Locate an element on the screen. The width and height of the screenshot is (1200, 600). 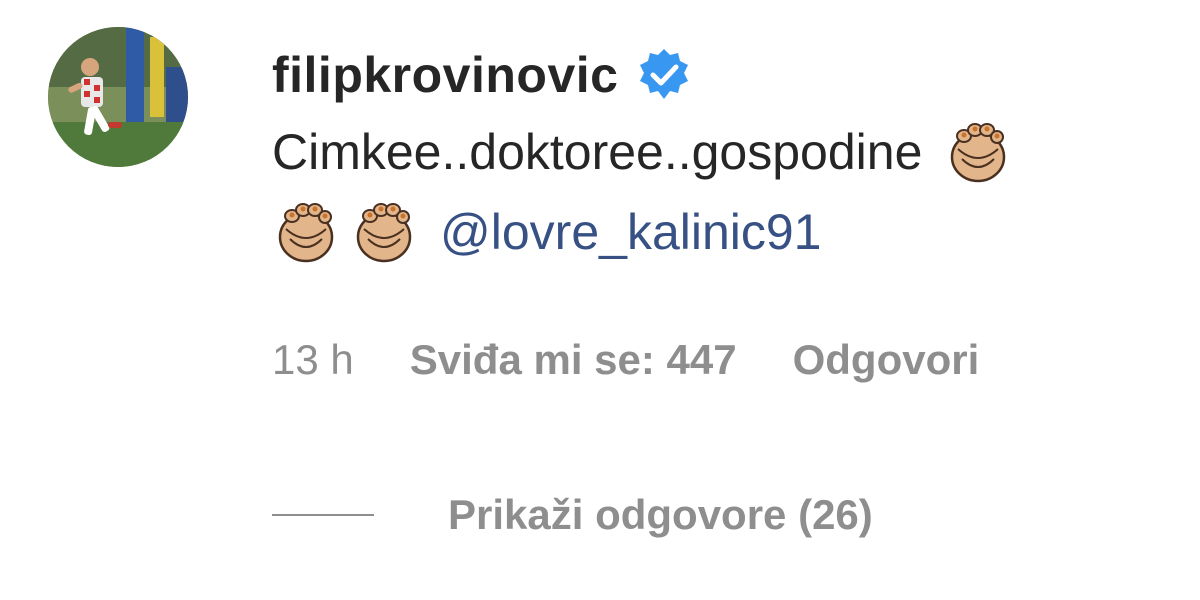
avatar is located at coordinates (118, 97).